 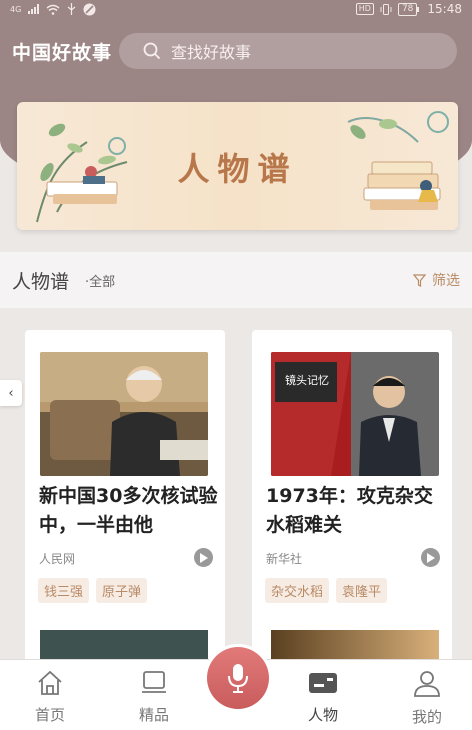 What do you see at coordinates (349, 510) in the screenshot?
I see `story-card-title: 1973年：攻克杂交水稻难关` at bounding box center [349, 510].